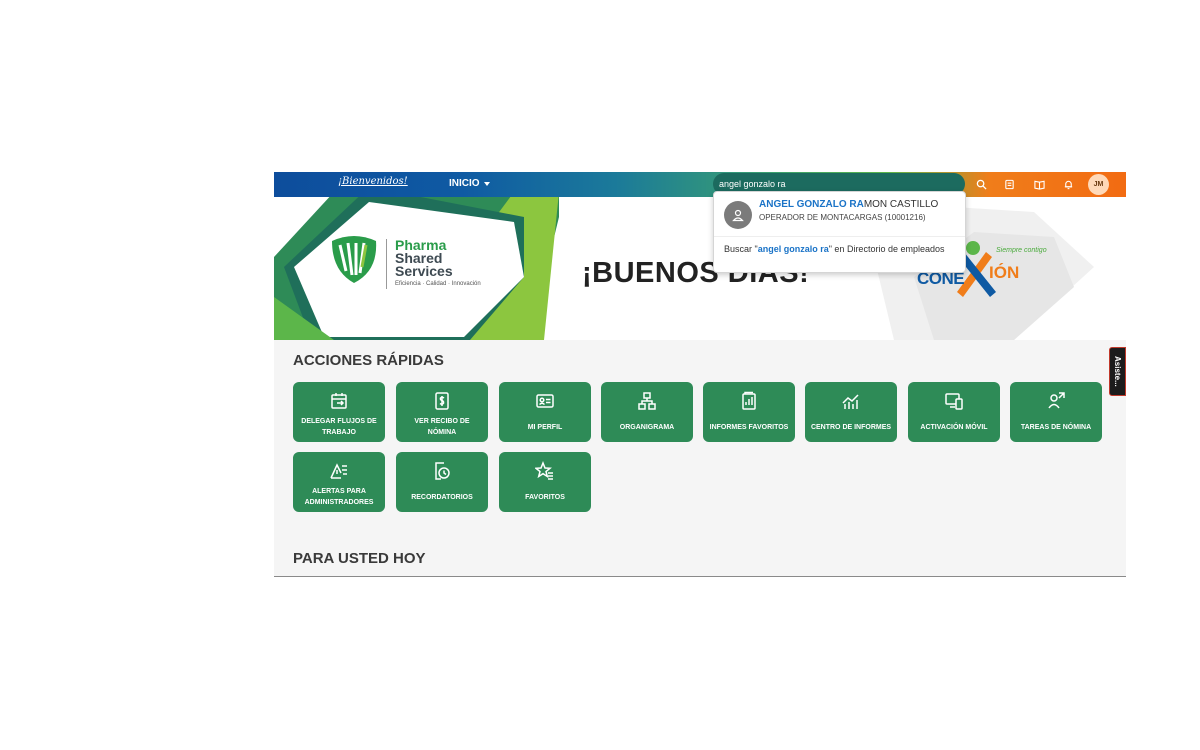 This screenshot has width=1200, height=750. I want to click on devices-icon, so click(954, 401).